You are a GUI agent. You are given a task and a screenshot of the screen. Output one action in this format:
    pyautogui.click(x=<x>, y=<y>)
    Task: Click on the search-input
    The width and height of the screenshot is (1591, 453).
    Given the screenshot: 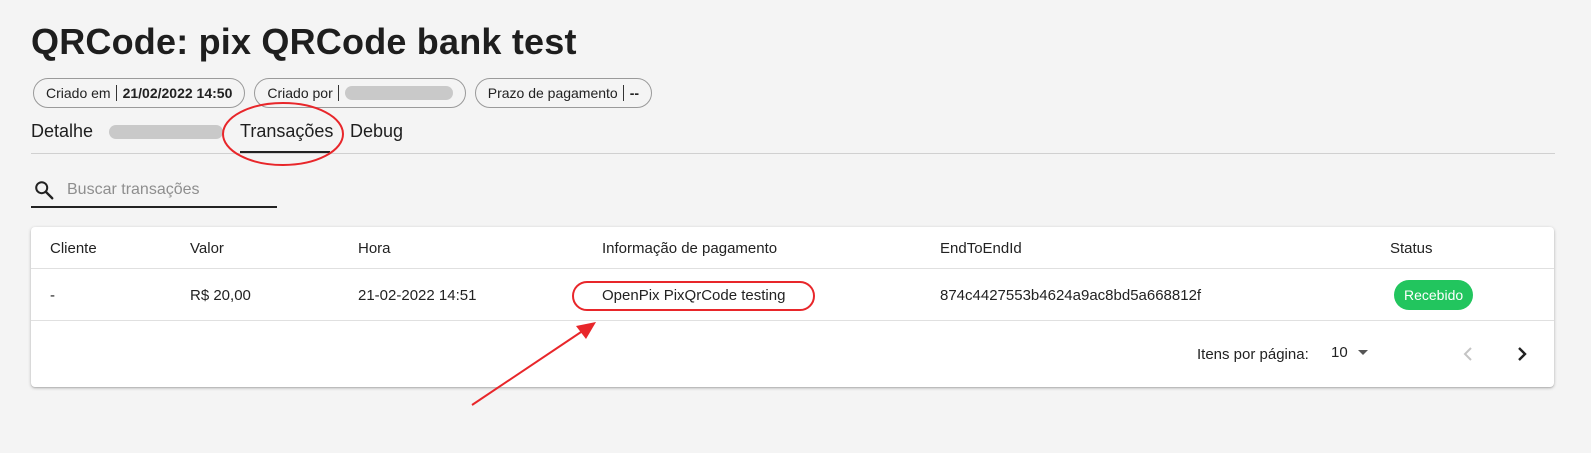 What is the action you would take?
    pyautogui.click(x=165, y=190)
    